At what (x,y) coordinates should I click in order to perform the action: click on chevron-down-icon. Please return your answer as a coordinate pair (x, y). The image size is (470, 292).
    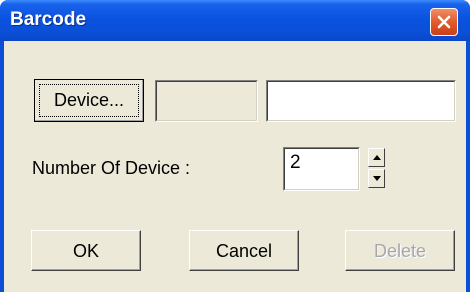
    Looking at the image, I should click on (377, 178).